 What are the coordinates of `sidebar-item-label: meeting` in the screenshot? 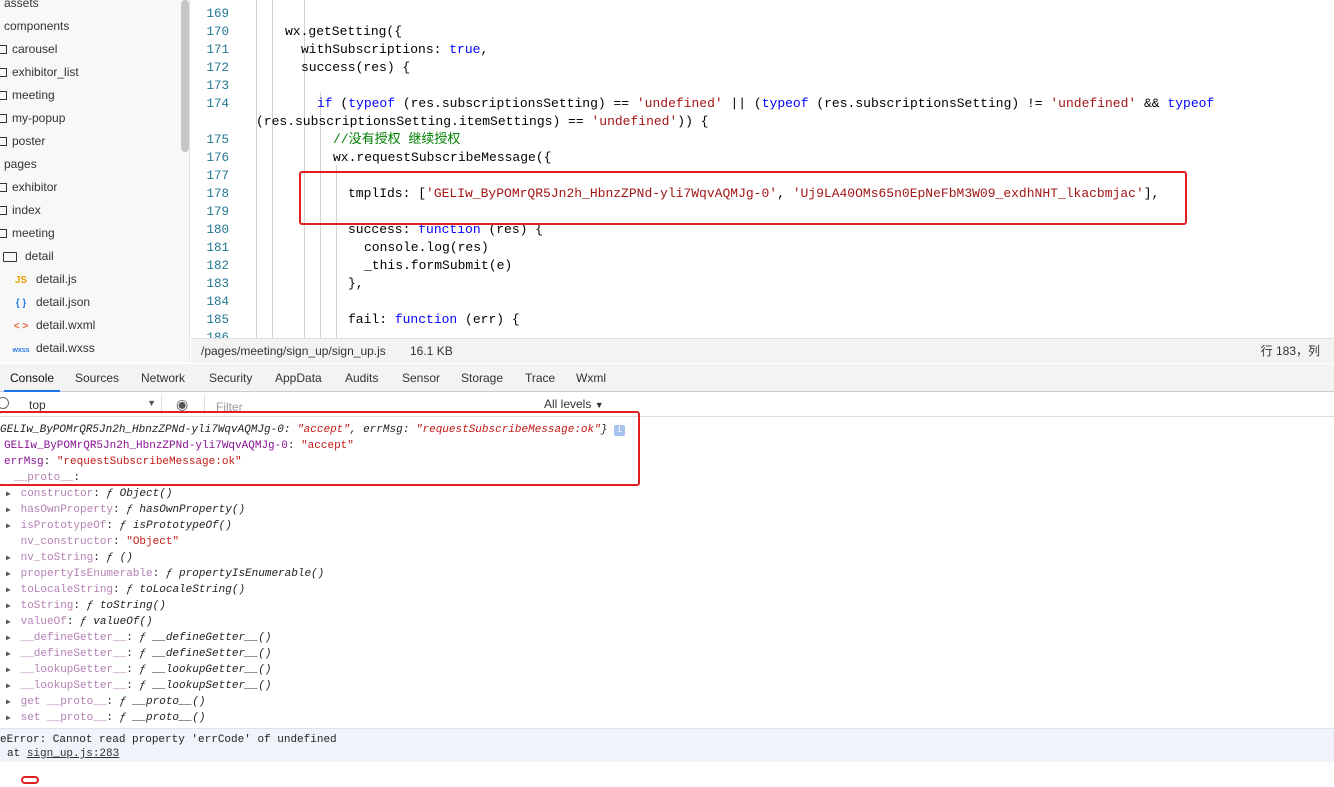 It's located at (33, 233).